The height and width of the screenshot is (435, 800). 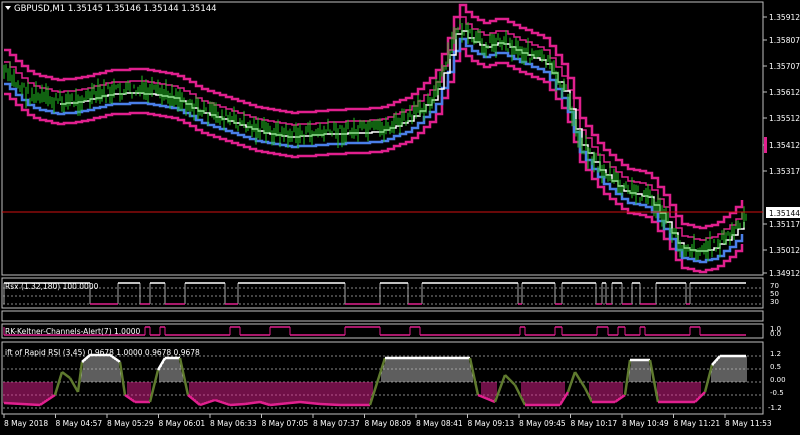 I want to click on time-tick-label: 8 May 09:13, so click(x=491, y=423).